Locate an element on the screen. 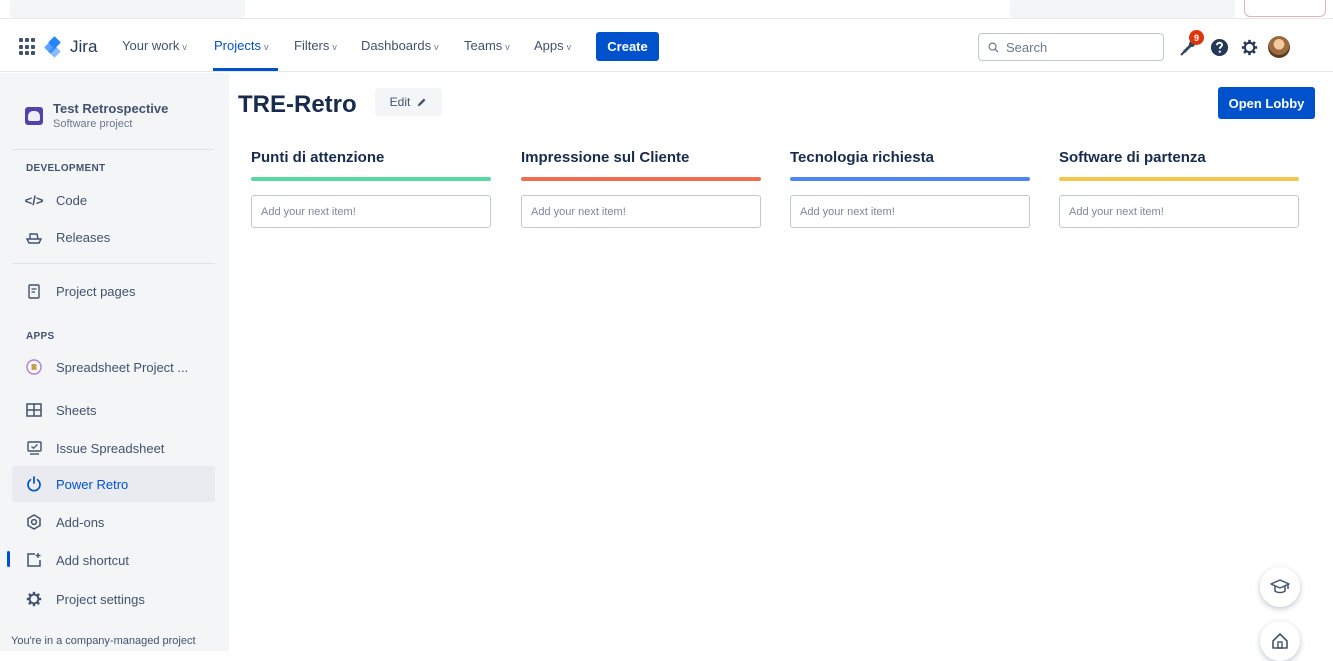  selected-indicator is located at coordinates (8, 559).